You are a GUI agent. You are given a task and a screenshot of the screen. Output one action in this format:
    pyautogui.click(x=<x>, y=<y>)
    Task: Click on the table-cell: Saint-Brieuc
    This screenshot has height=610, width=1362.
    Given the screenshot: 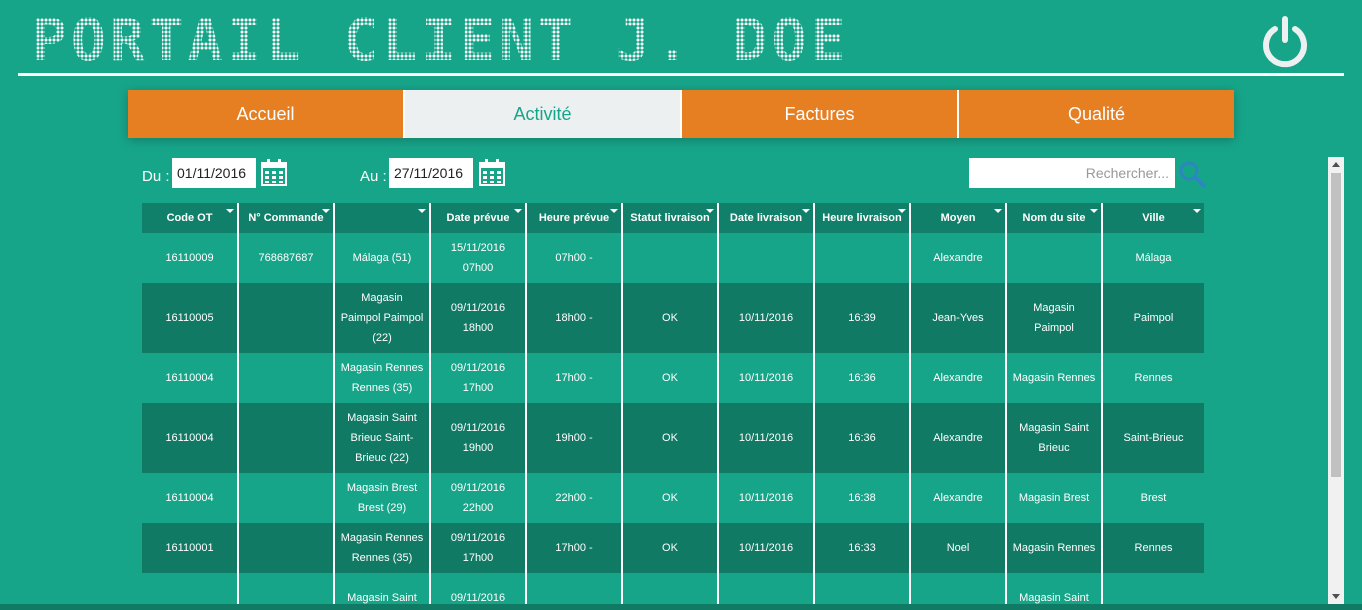 What is the action you would take?
    pyautogui.click(x=1153, y=438)
    